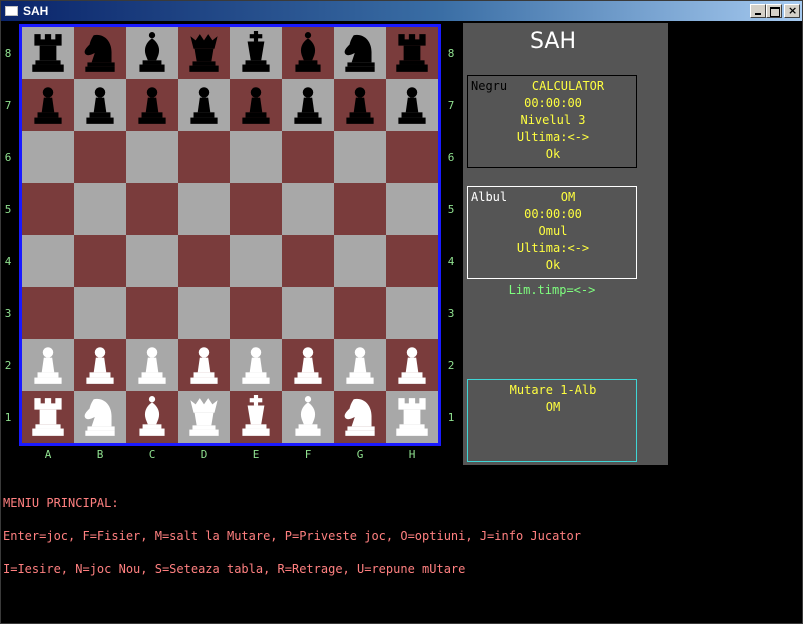 The width and height of the screenshot is (803, 624). I want to click on black-queen-icon, so click(204, 53).